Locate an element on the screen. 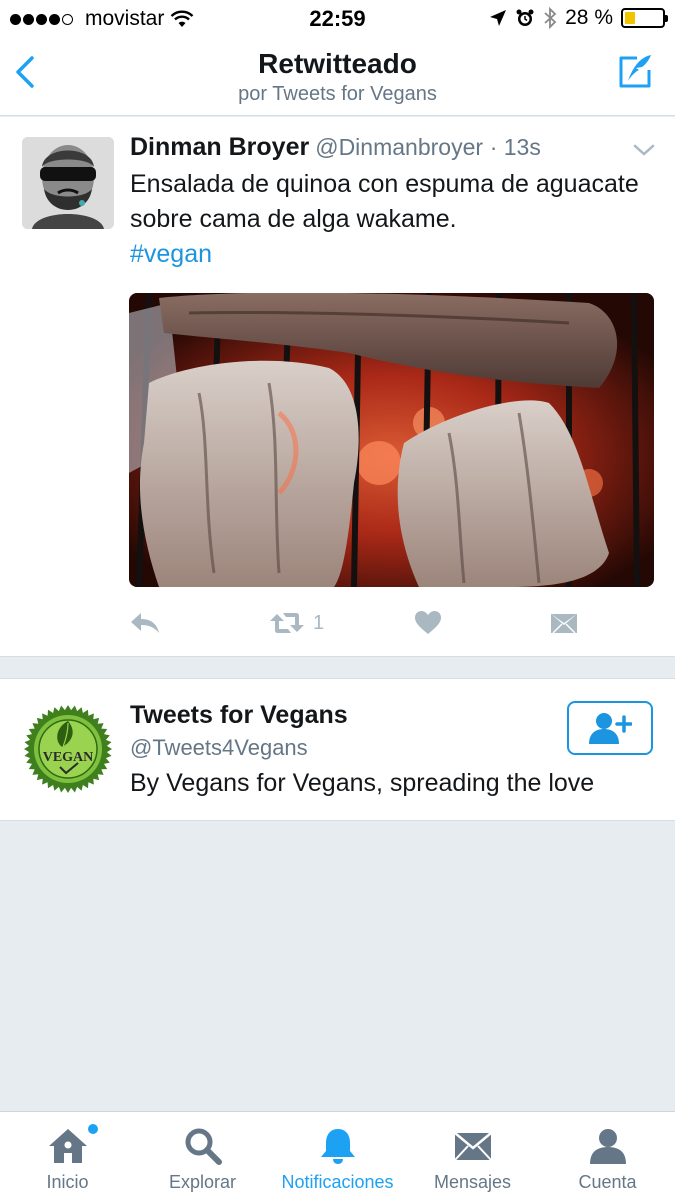 Image resolution: width=675 pixels, height=1200 pixels. nav-bar: Retwitteado por Tweets for Vegans is located at coordinates (337, 77).